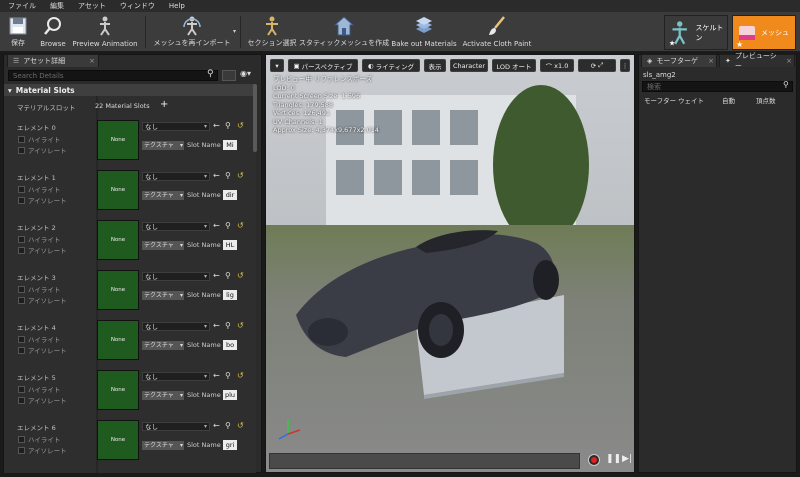 This screenshot has width=800, height=477. What do you see at coordinates (625, 65) in the screenshot?
I see `viewport-more-icon: ⋮` at bounding box center [625, 65].